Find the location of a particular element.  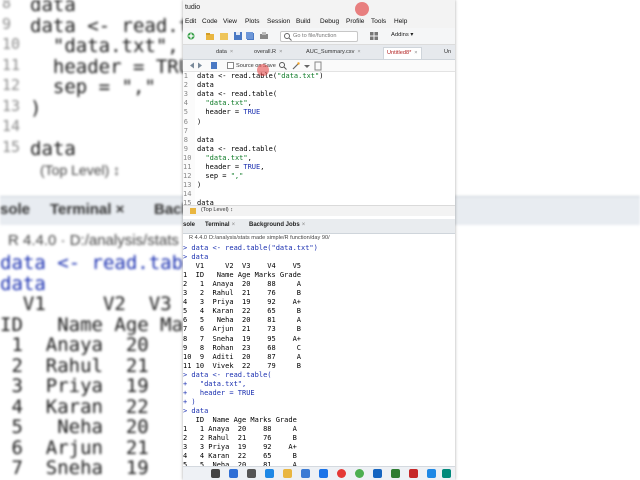

console-tab: Terminal × is located at coordinates (220, 225).